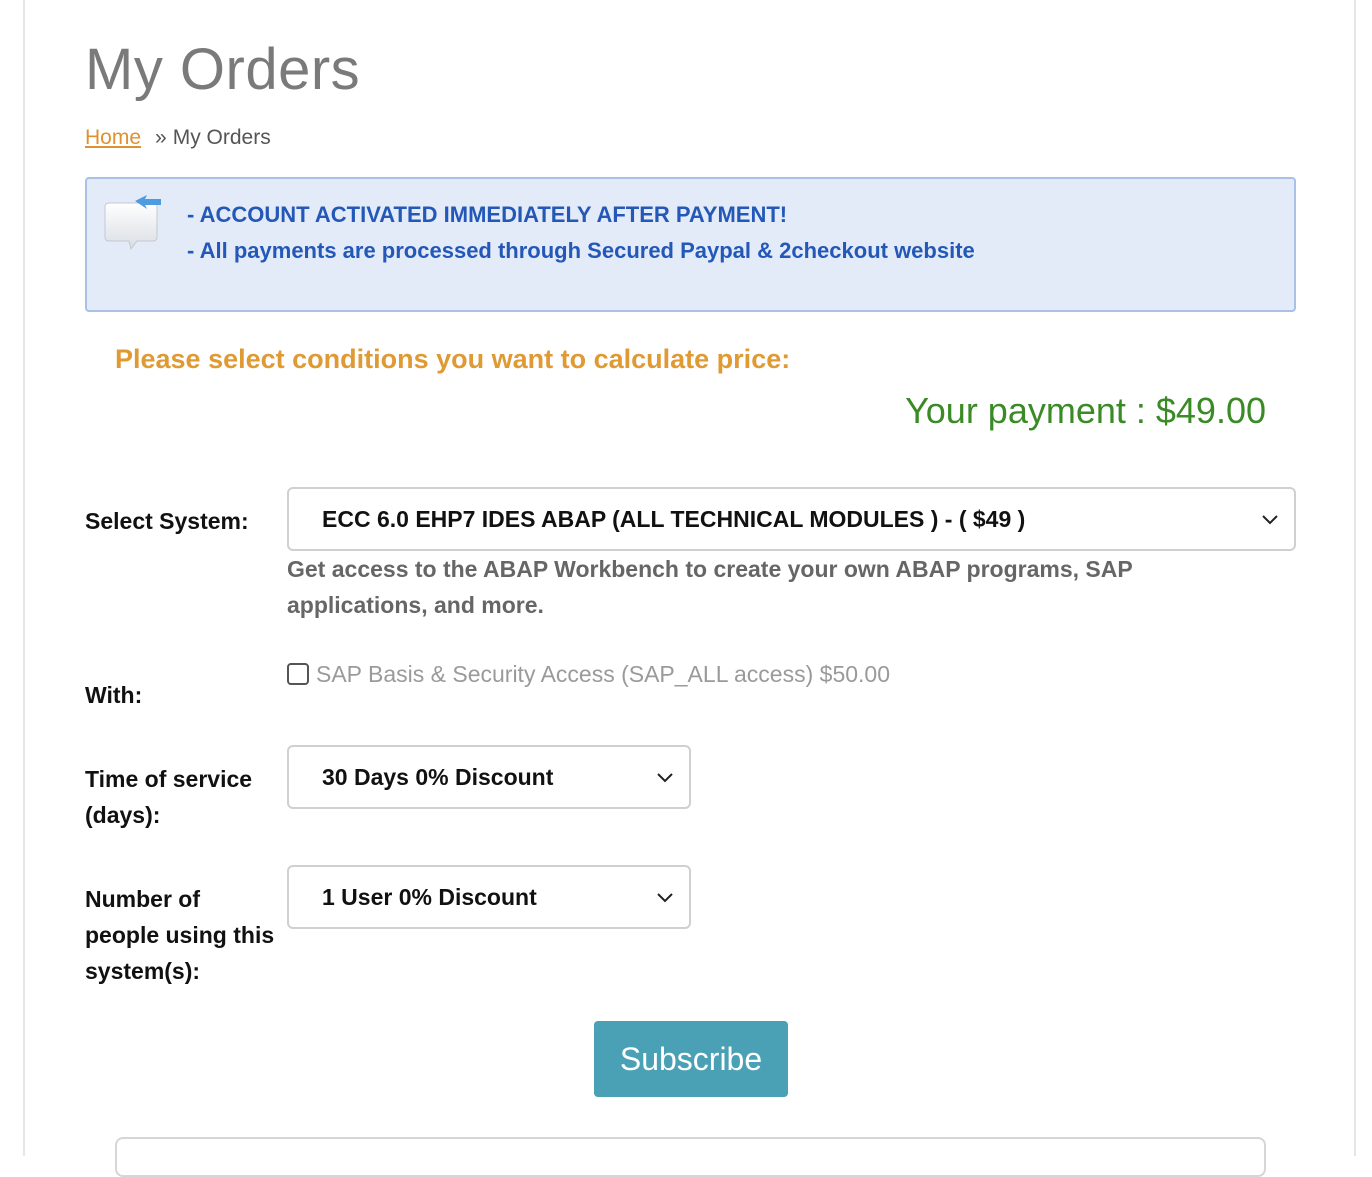  What do you see at coordinates (143, 971) in the screenshot?
I see `users-label-line3: system(s):` at bounding box center [143, 971].